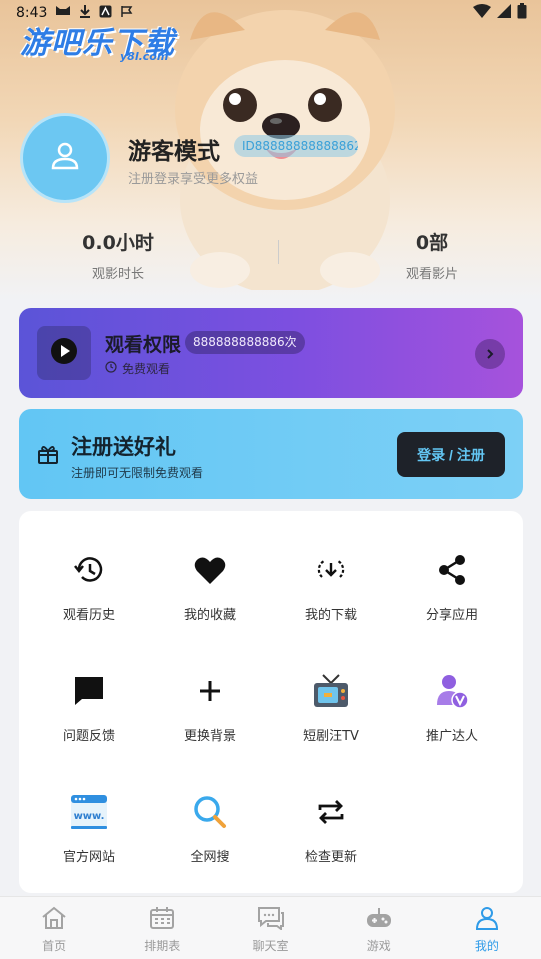  What do you see at coordinates (330, 615) in the screenshot?
I see `menu-label: 我的下载` at bounding box center [330, 615].